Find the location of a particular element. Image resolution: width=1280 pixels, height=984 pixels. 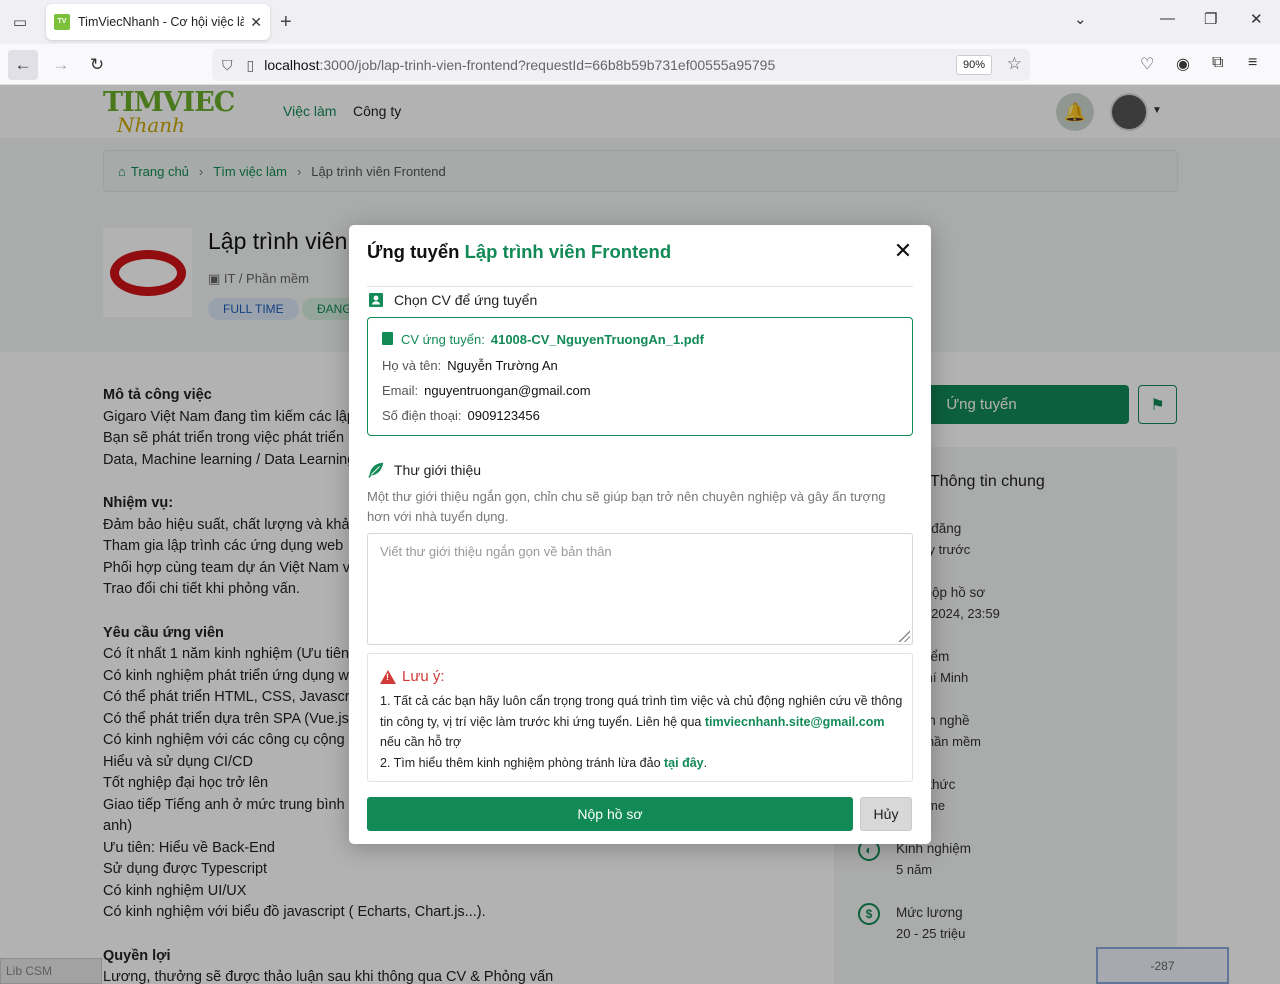

reload-icon: ↻ is located at coordinates (97, 65).